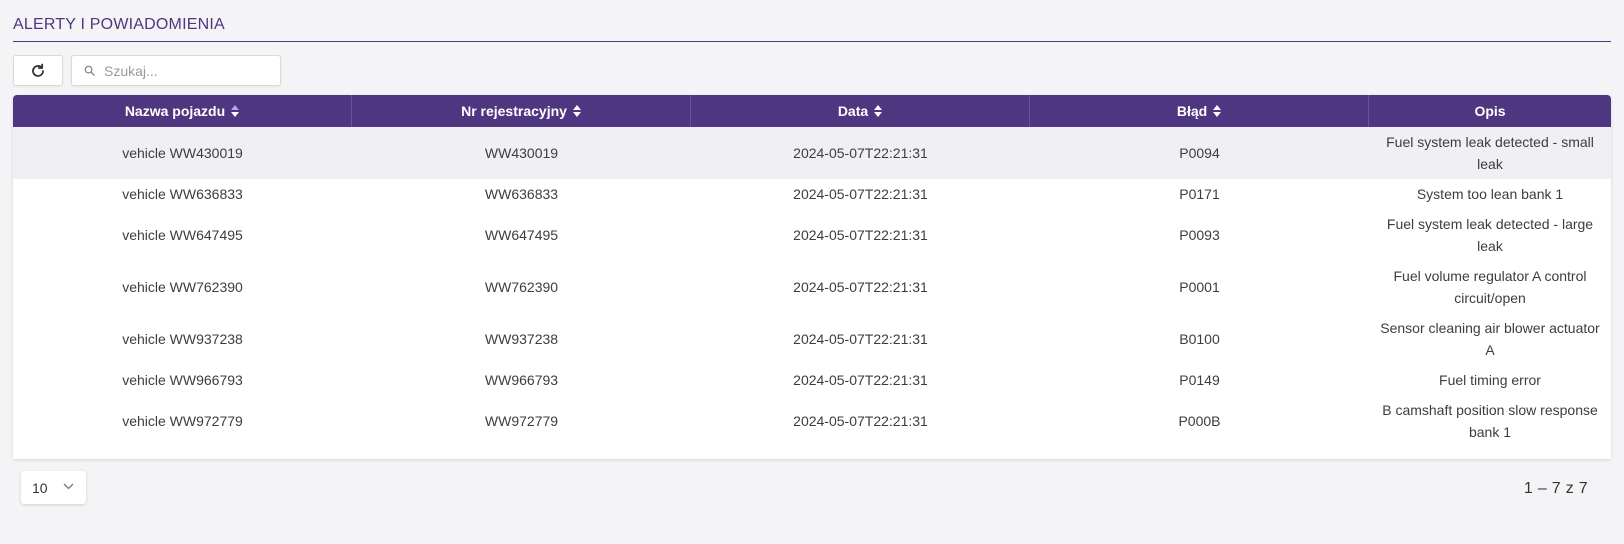  I want to click on refresh-button, so click(38, 70).